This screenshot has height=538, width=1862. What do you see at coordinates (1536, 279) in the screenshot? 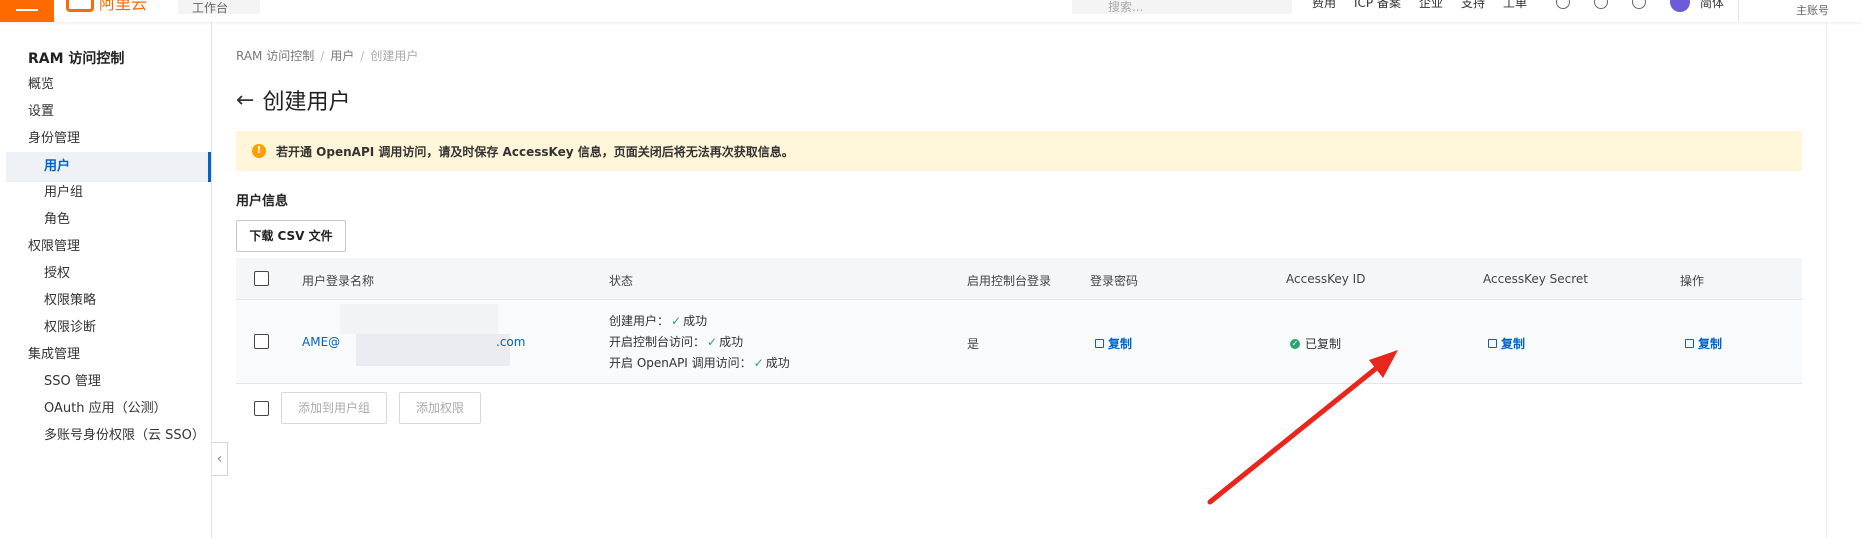
I see `col-accesskey-secret: AccessKey Secret` at bounding box center [1536, 279].